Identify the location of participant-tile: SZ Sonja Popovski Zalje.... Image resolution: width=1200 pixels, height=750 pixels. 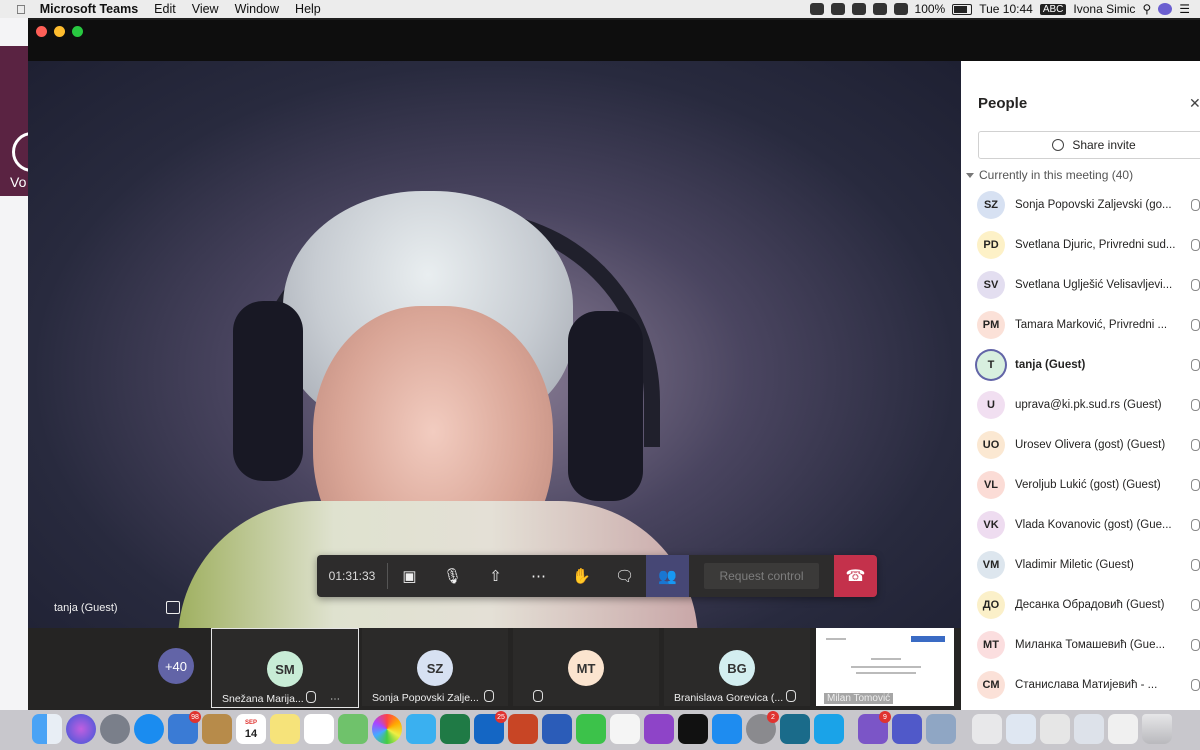
(435, 667).